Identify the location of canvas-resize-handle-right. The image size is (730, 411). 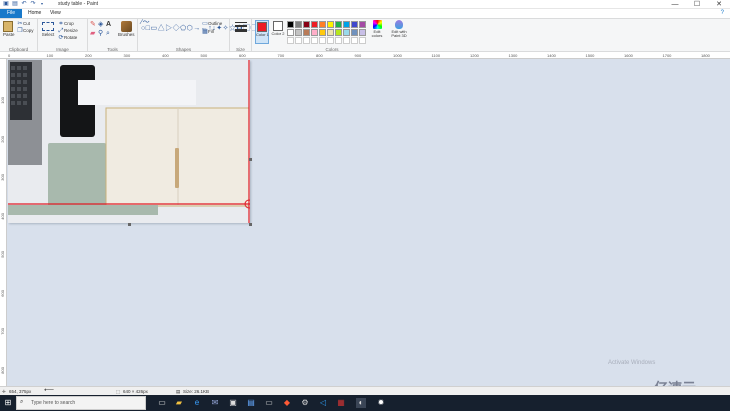
(250, 159).